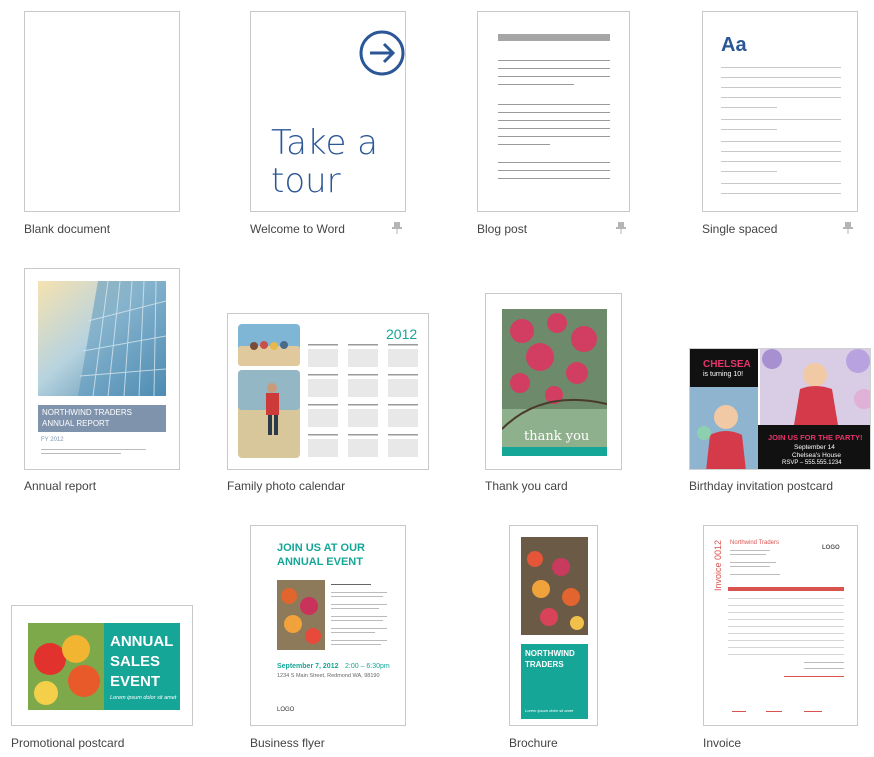 The width and height of the screenshot is (874, 757). What do you see at coordinates (102, 338) in the screenshot?
I see `building-photo` at bounding box center [102, 338].